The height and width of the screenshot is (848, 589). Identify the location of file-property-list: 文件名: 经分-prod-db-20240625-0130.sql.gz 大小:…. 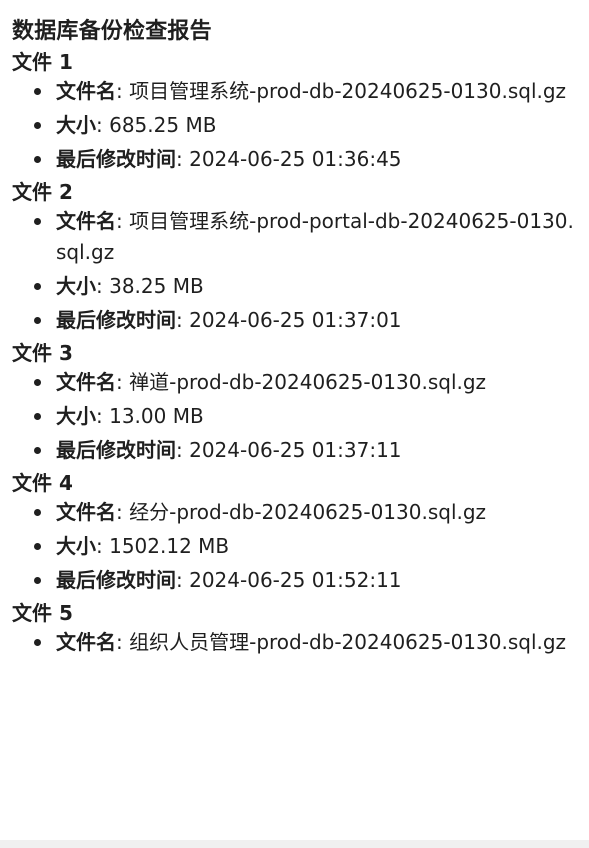
(296, 546).